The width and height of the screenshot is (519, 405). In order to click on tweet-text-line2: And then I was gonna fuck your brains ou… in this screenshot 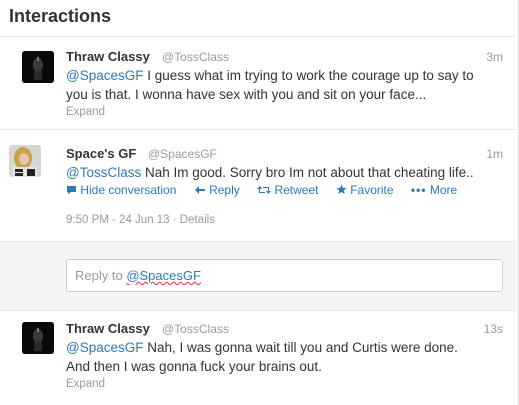, I will do `click(194, 366)`.